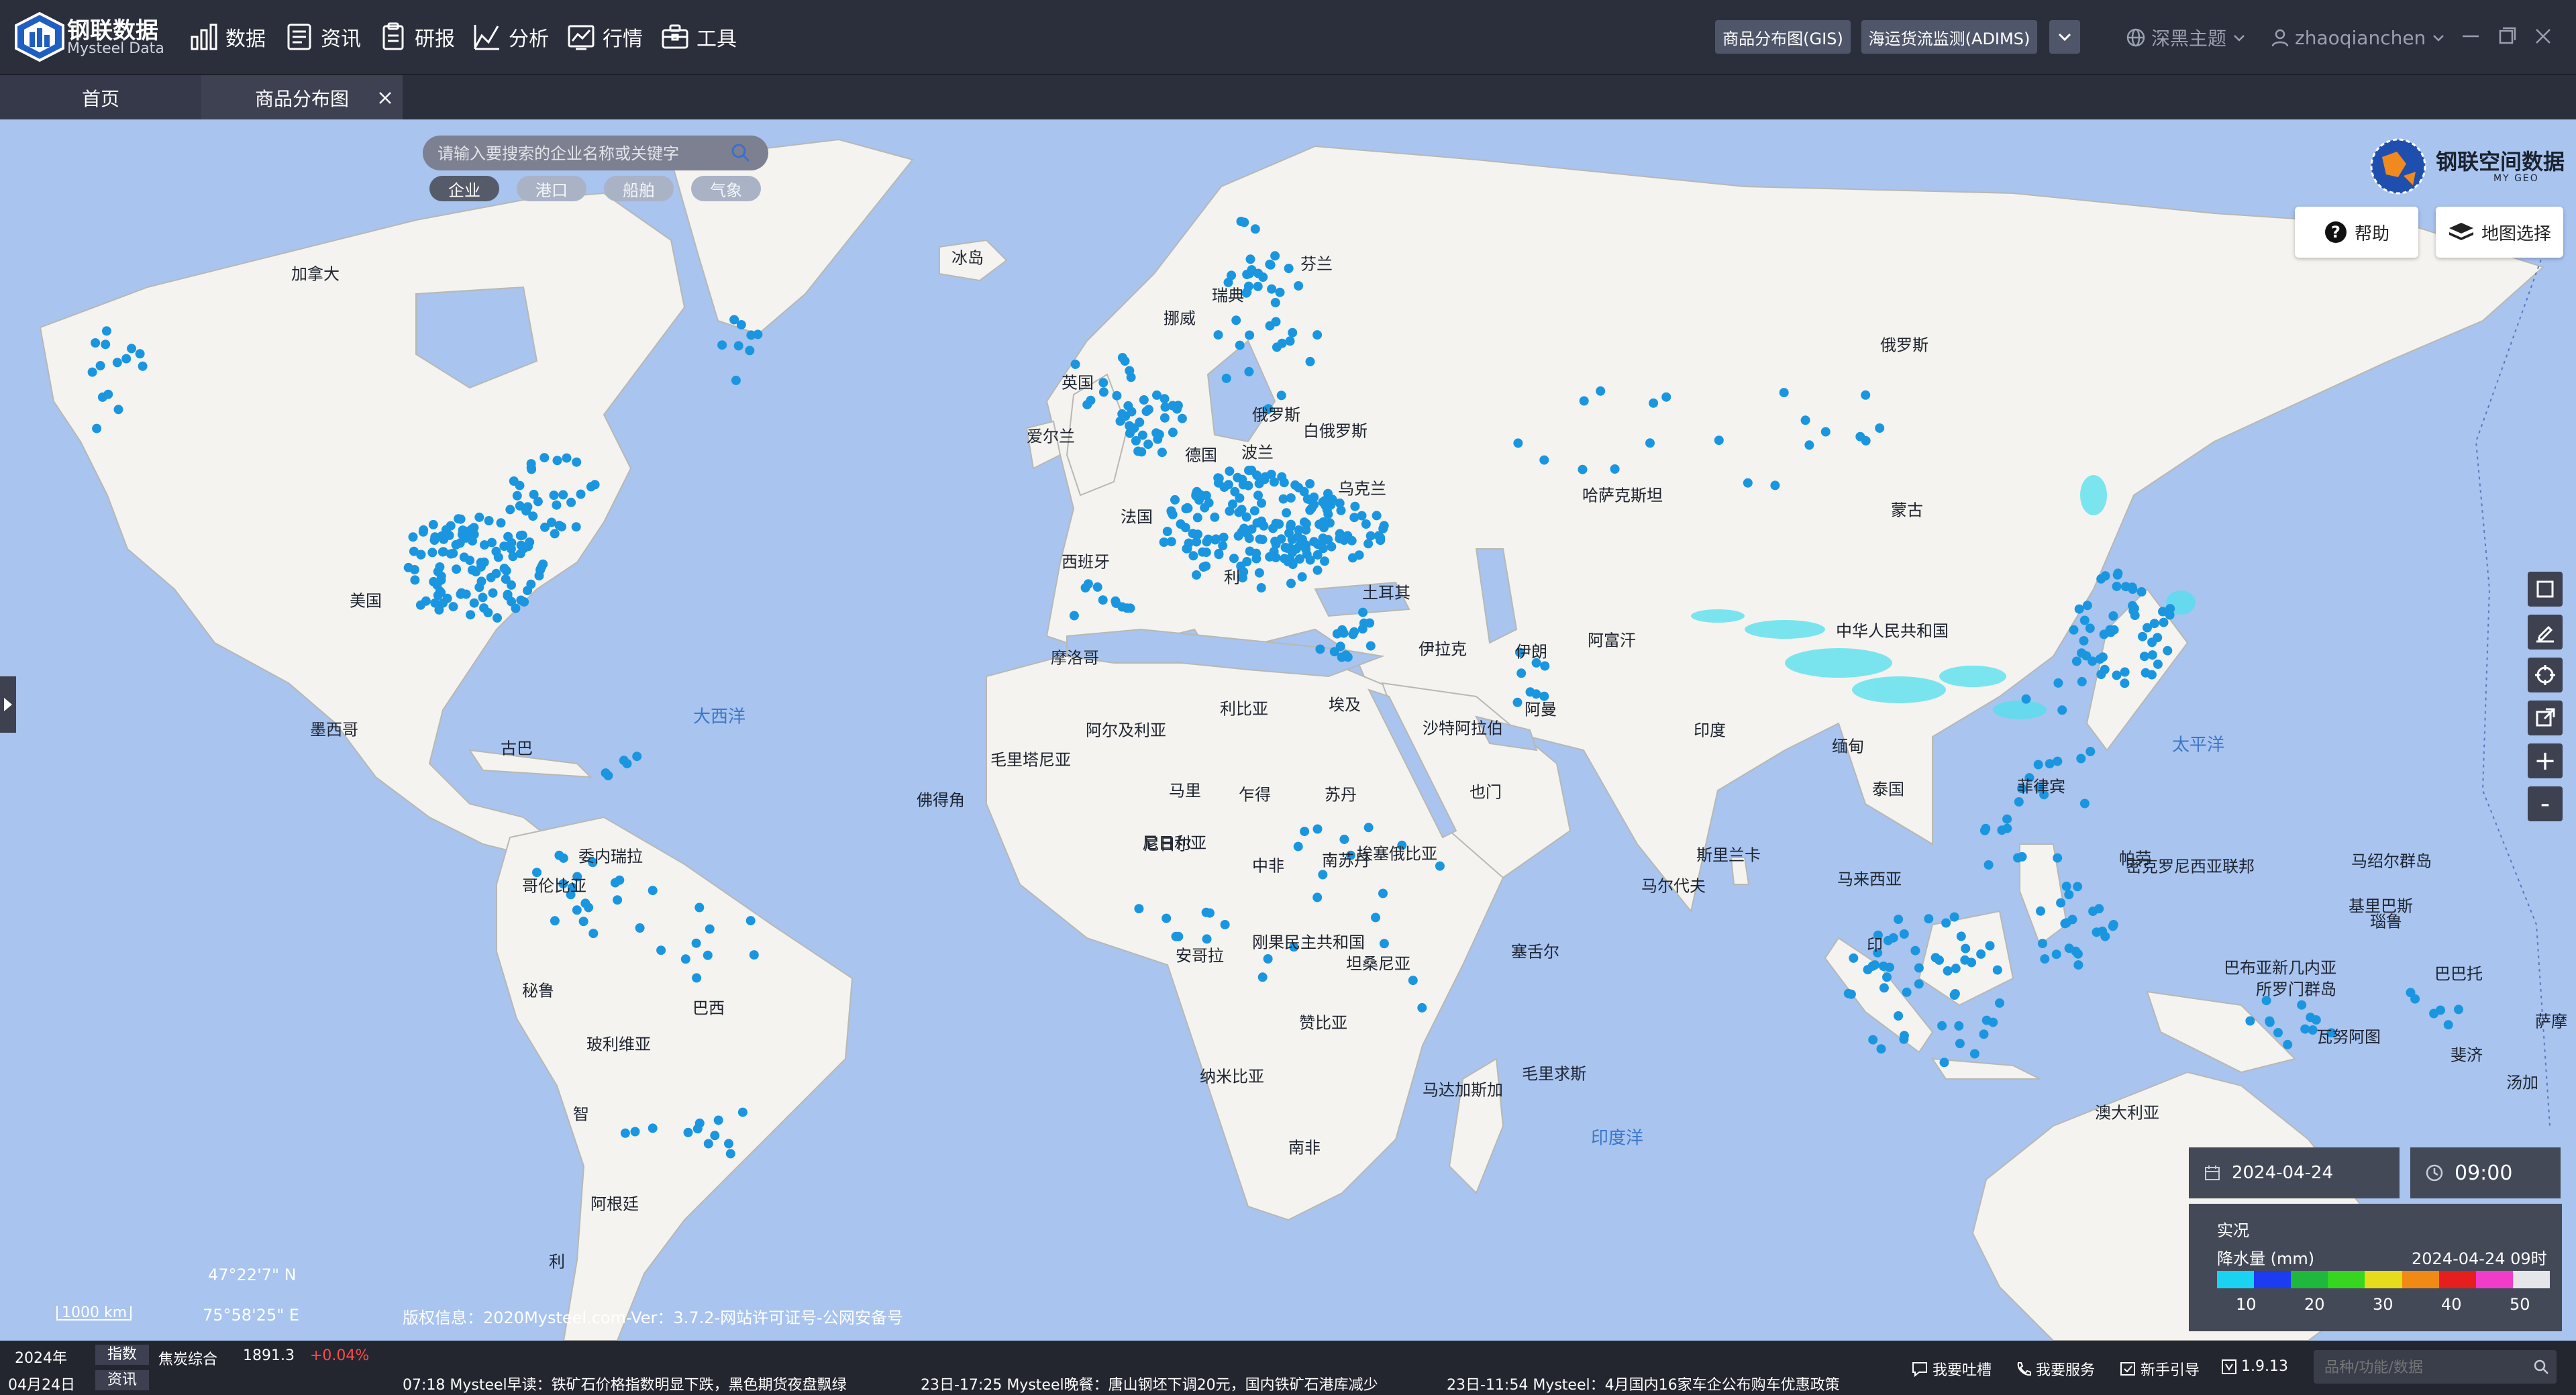 This screenshot has width=2576, height=1395. I want to click on news-tag: 资讯, so click(122, 1380).